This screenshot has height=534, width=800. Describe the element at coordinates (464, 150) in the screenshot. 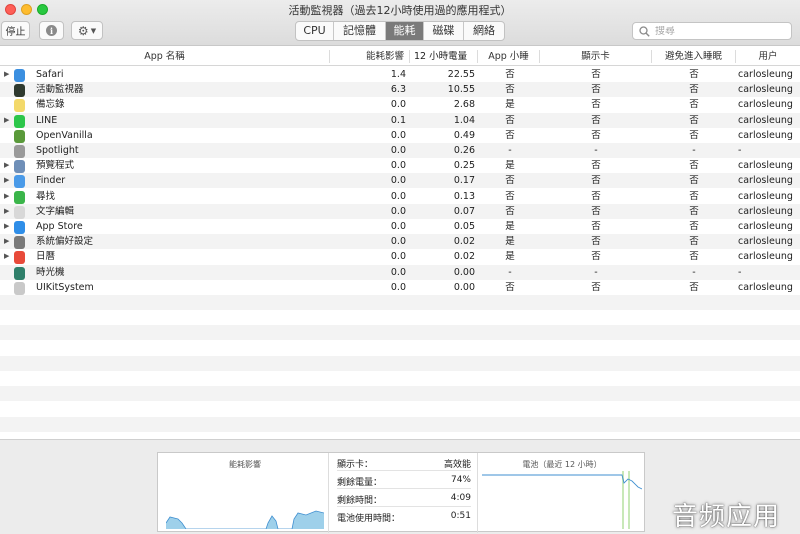

I see `power-12h-cell: 0.26` at that location.